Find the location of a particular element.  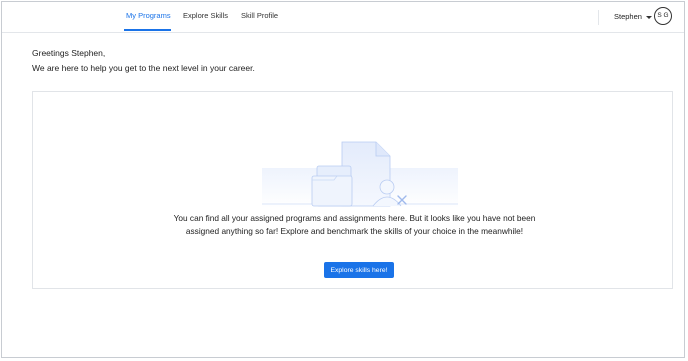

greeting-title: Greetings Stephen, is located at coordinates (69, 53).